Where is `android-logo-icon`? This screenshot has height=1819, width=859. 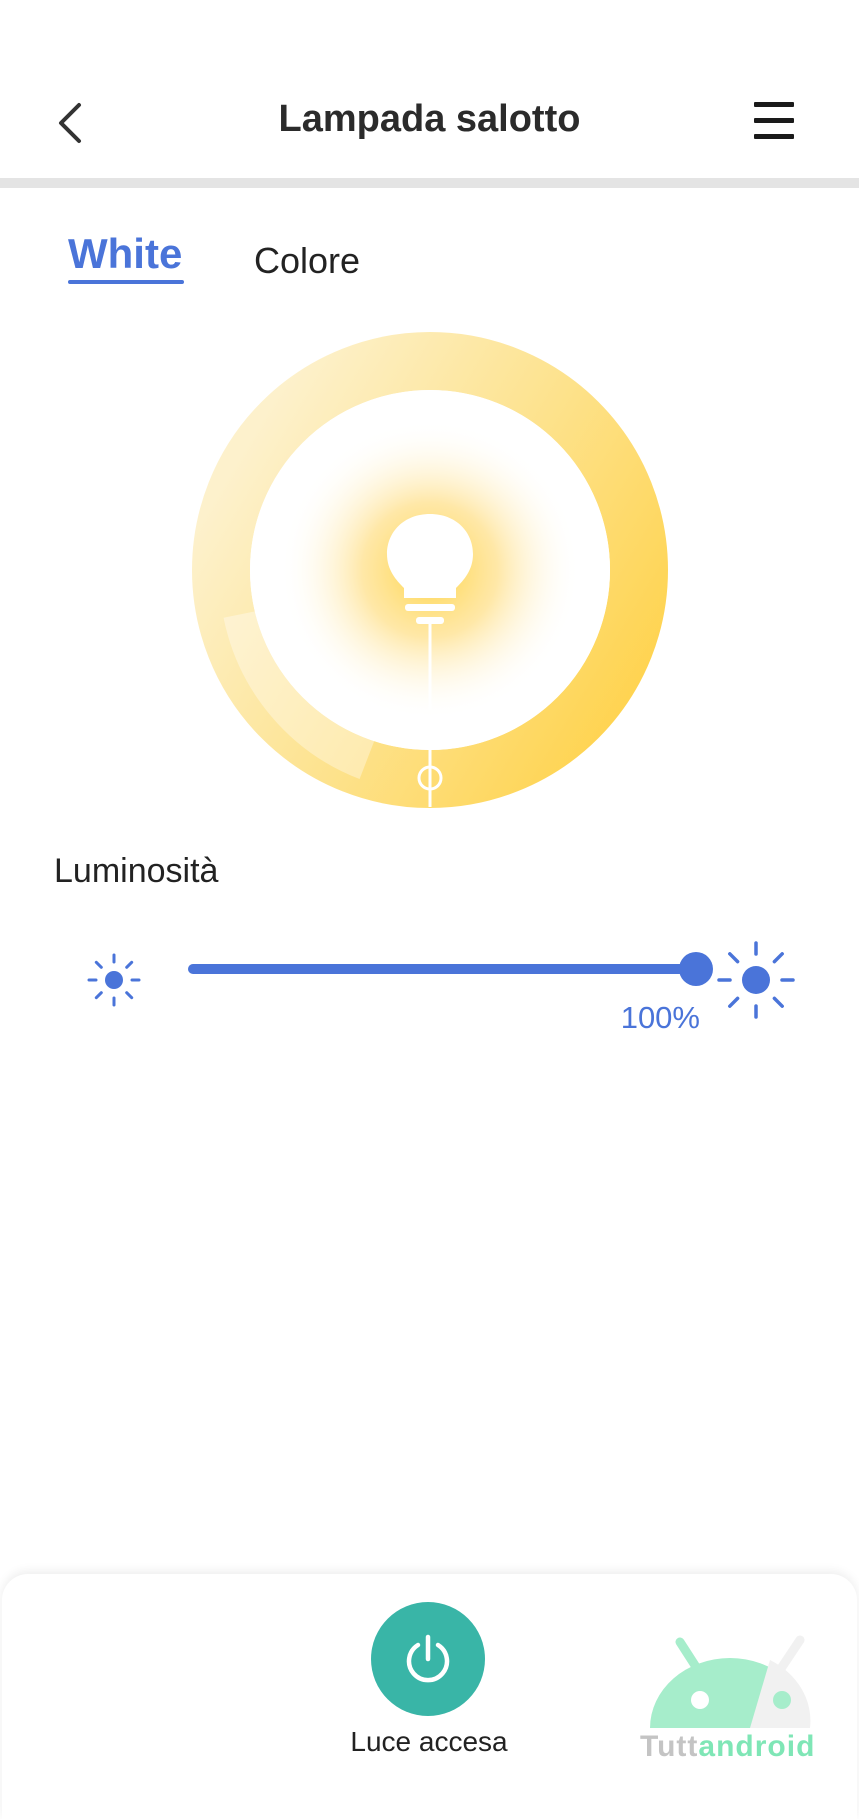
android-logo-icon is located at coordinates (730, 1681).